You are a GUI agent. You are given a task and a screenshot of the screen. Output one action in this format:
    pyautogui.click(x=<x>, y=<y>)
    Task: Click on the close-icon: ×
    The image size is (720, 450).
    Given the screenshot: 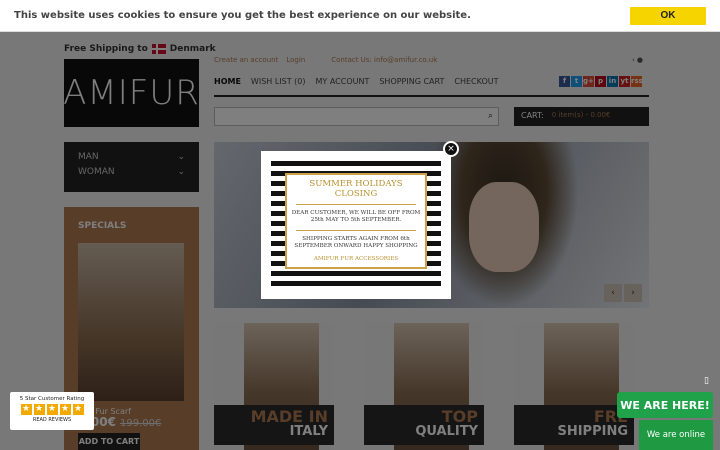 What is the action you would take?
    pyautogui.click(x=451, y=149)
    